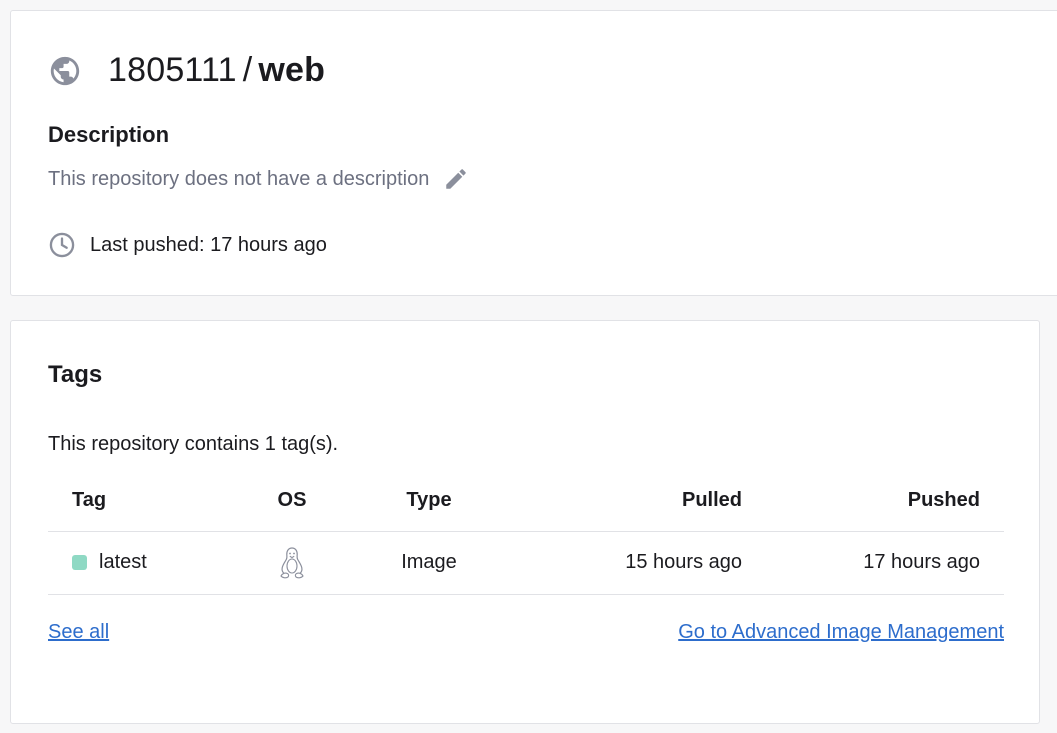 The width and height of the screenshot is (1057, 733). Describe the element at coordinates (873, 501) in the screenshot. I see `column-header-pushed: Pushed` at that location.